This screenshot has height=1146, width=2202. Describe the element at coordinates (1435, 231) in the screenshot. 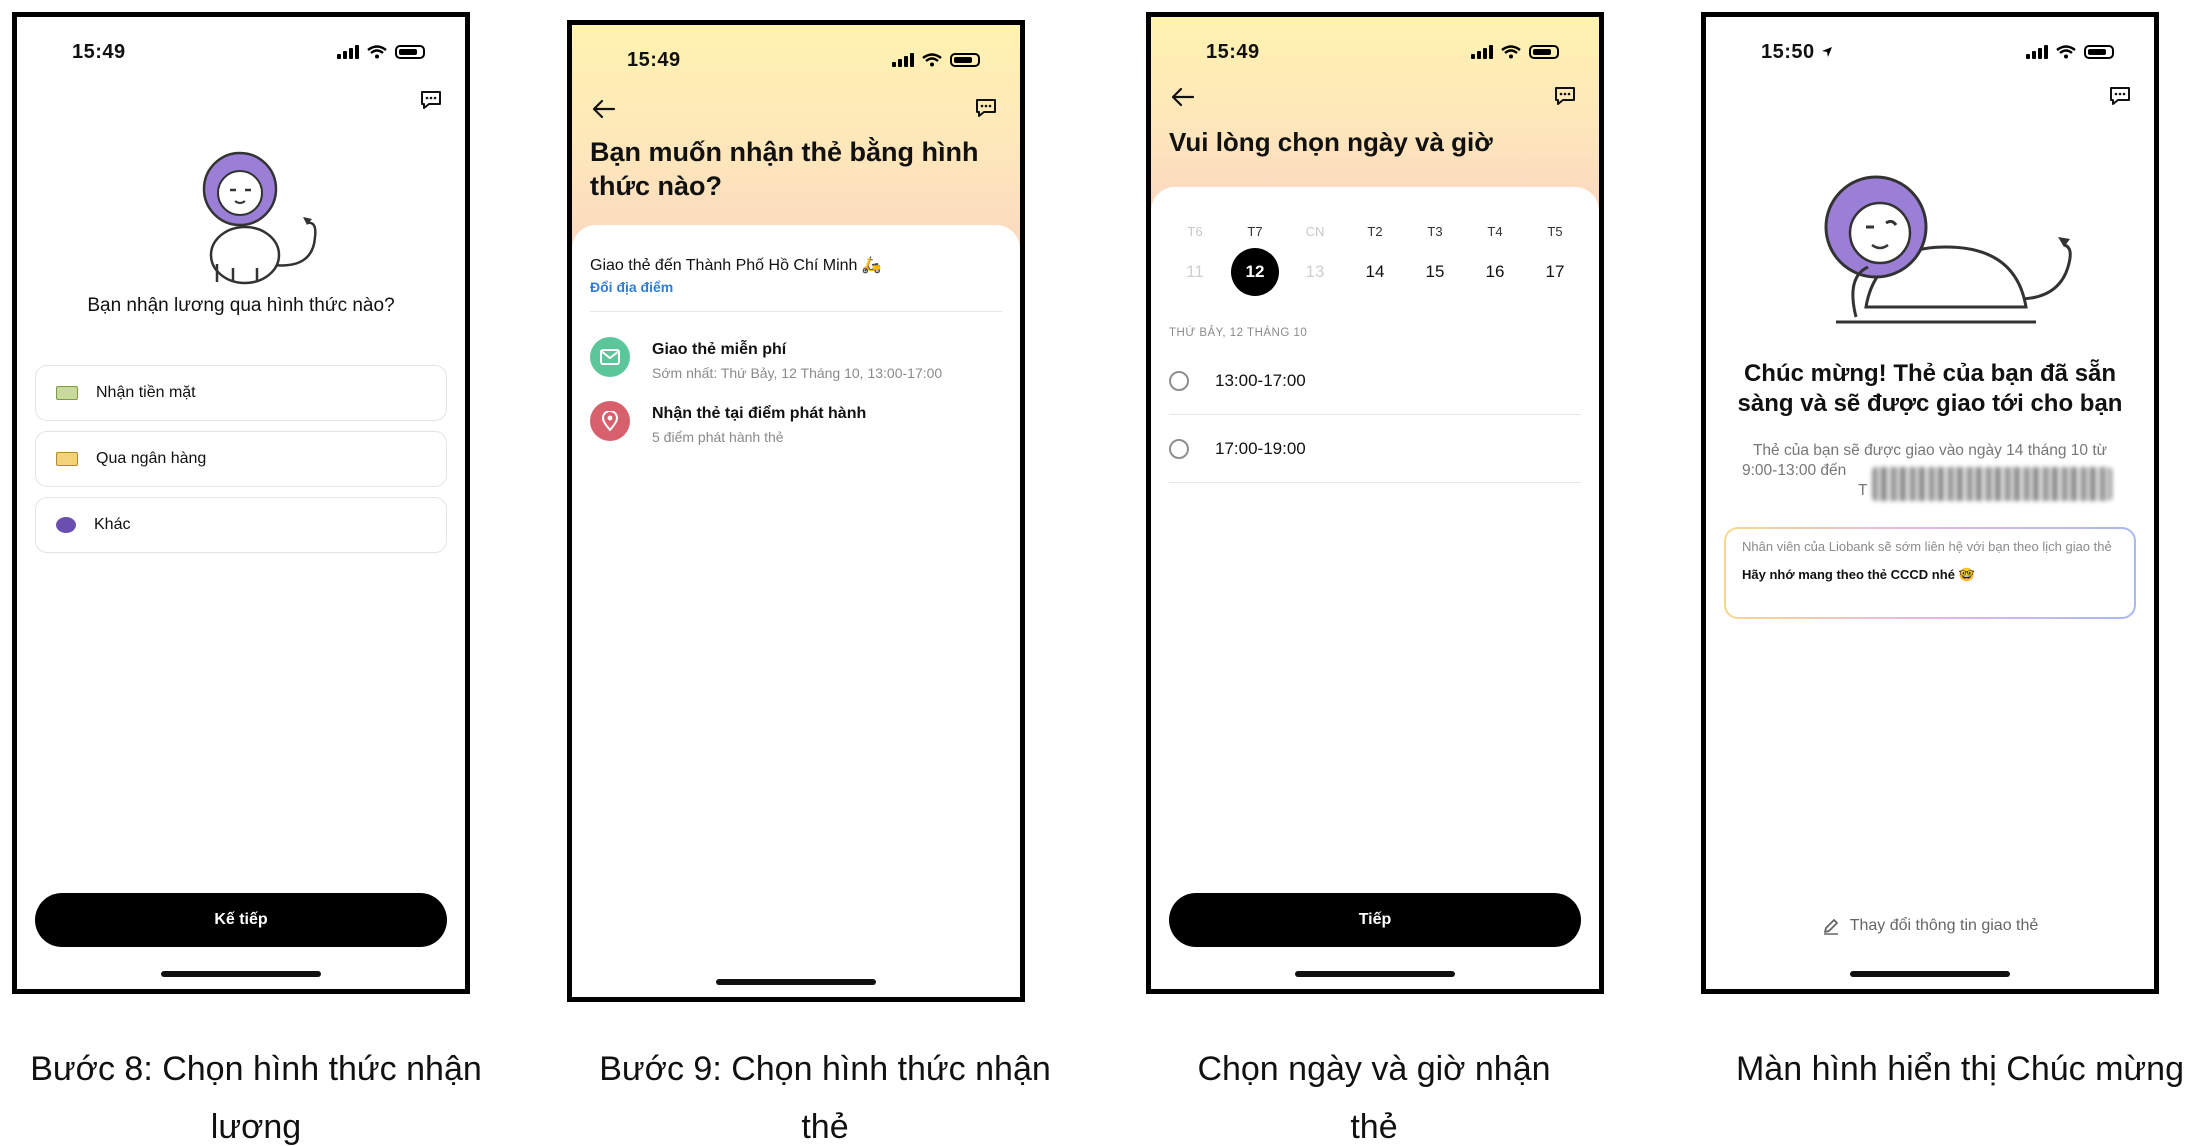

I see `day-name: T3` at that location.